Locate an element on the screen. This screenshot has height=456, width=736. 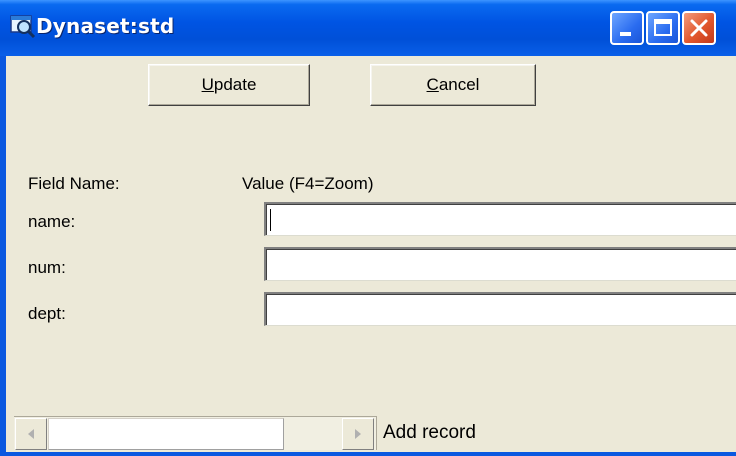
scroll-left-button is located at coordinates (31, 434).